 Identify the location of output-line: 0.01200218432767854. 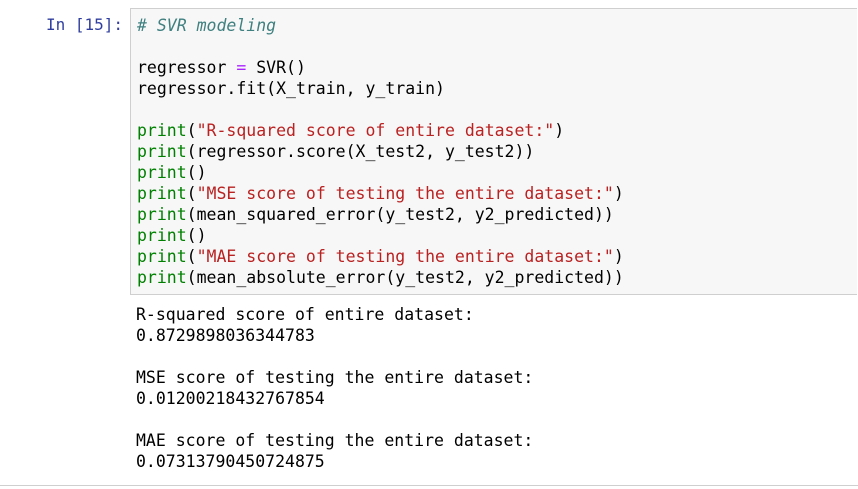
(230, 398).